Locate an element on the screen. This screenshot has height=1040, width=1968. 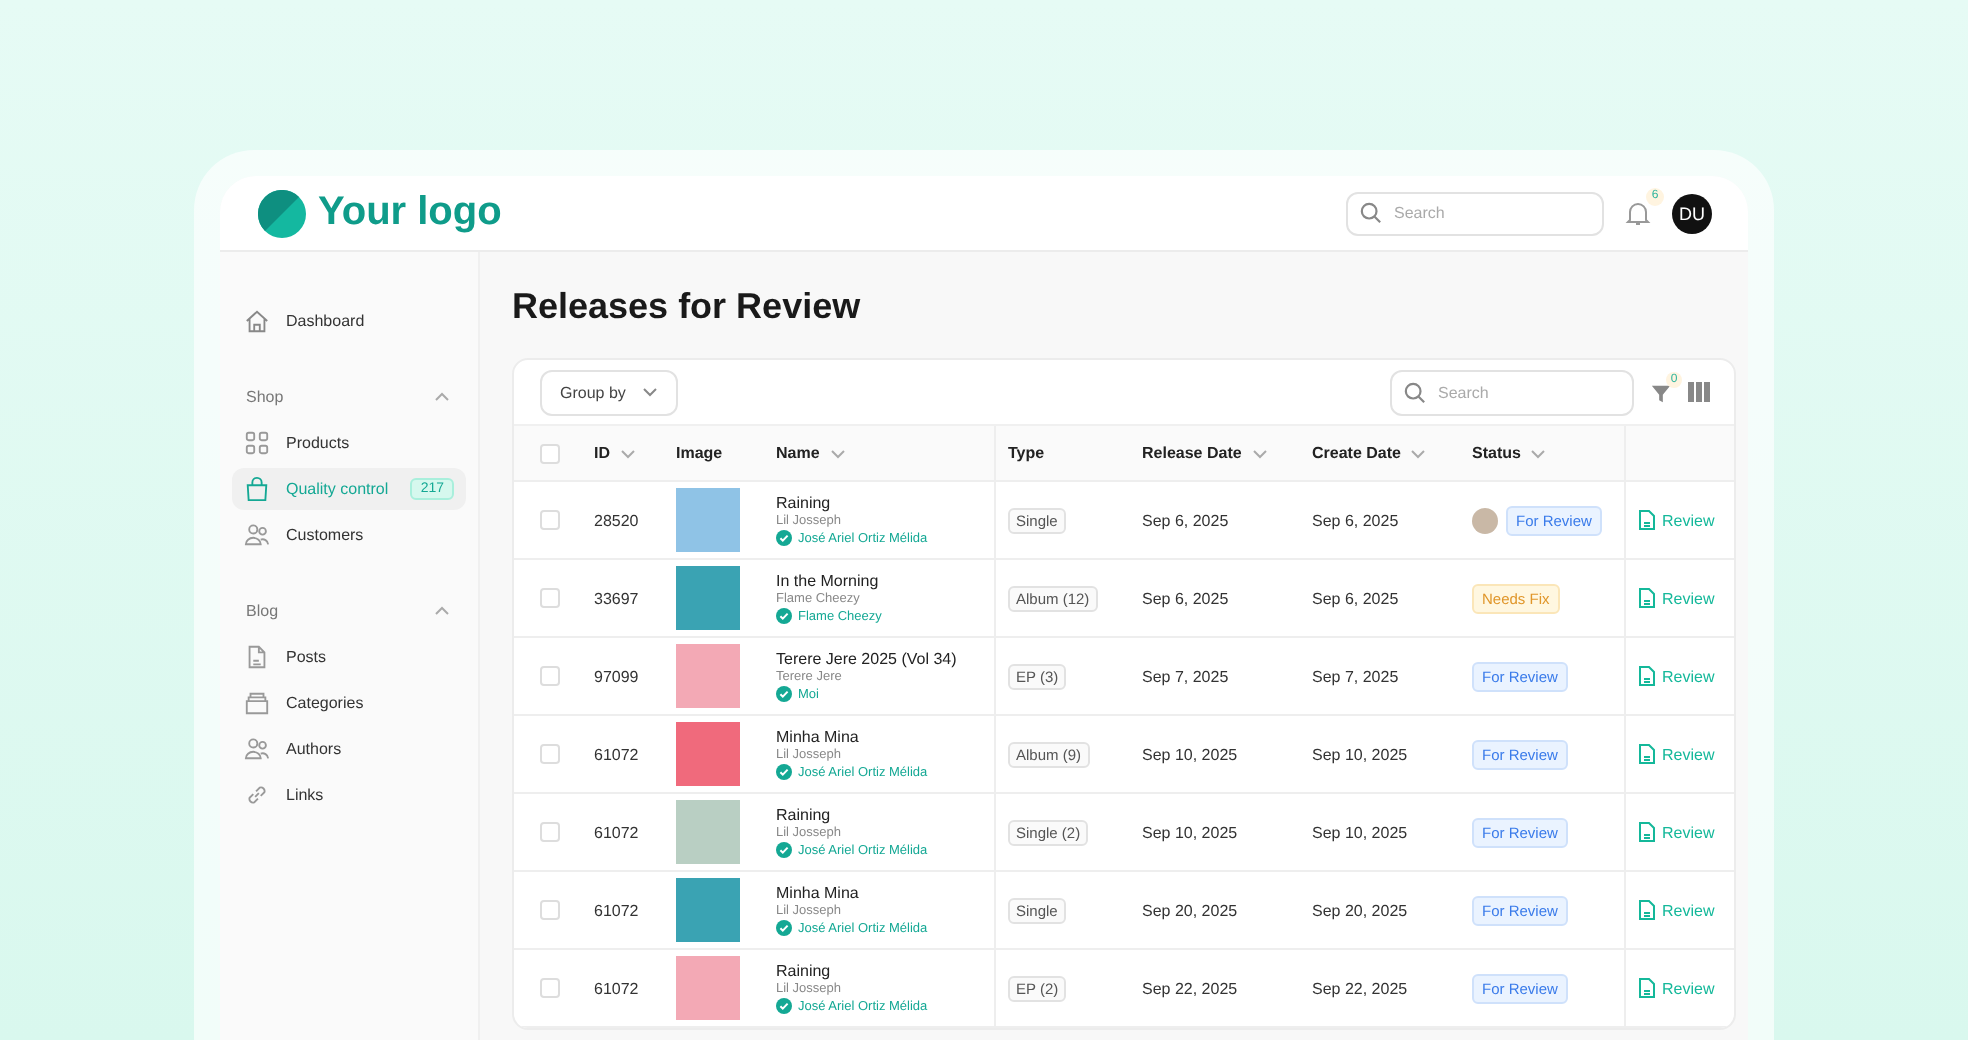
bell-icon is located at coordinates (1638, 213).